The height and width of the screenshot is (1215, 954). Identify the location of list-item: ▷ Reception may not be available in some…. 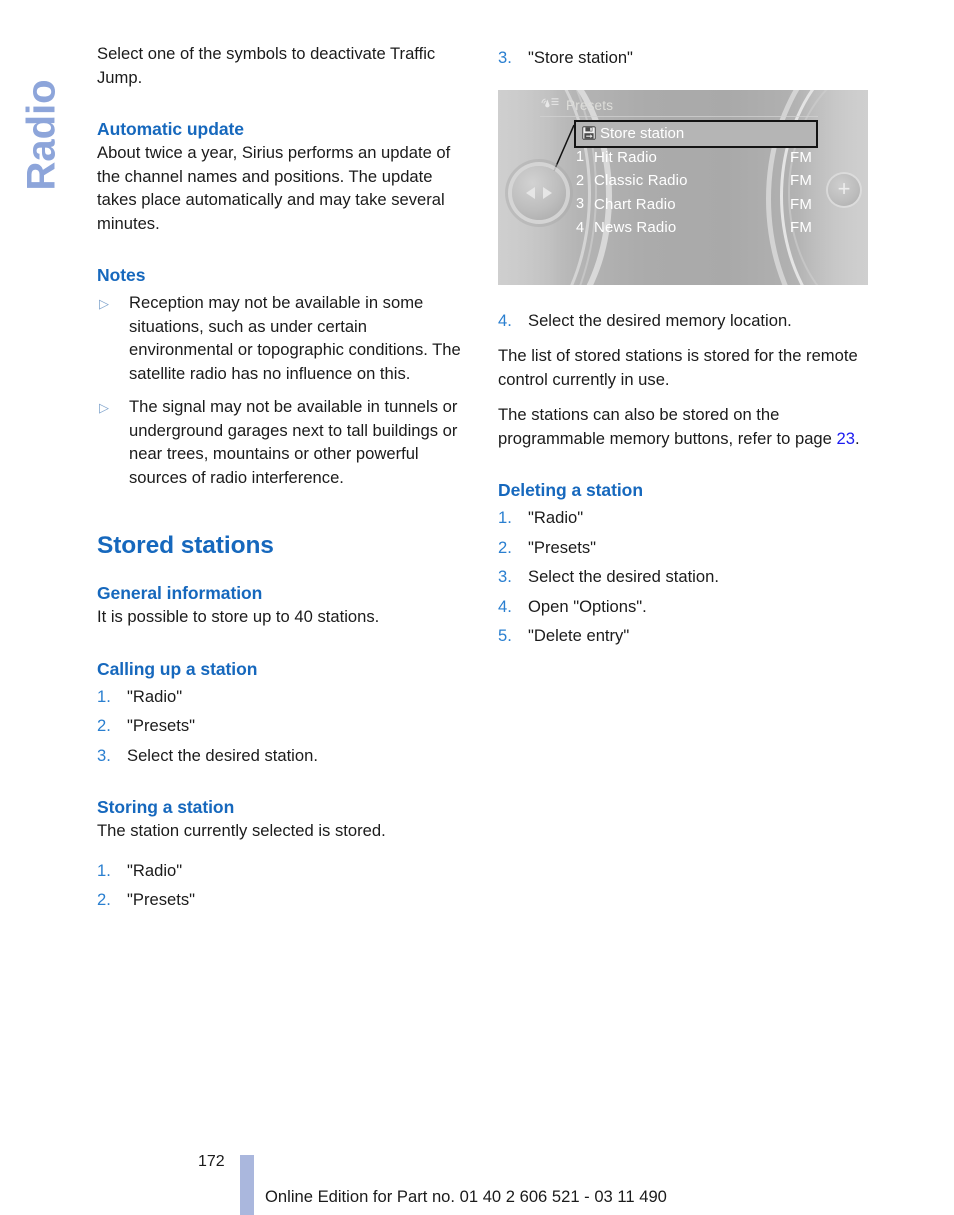
(283, 338).